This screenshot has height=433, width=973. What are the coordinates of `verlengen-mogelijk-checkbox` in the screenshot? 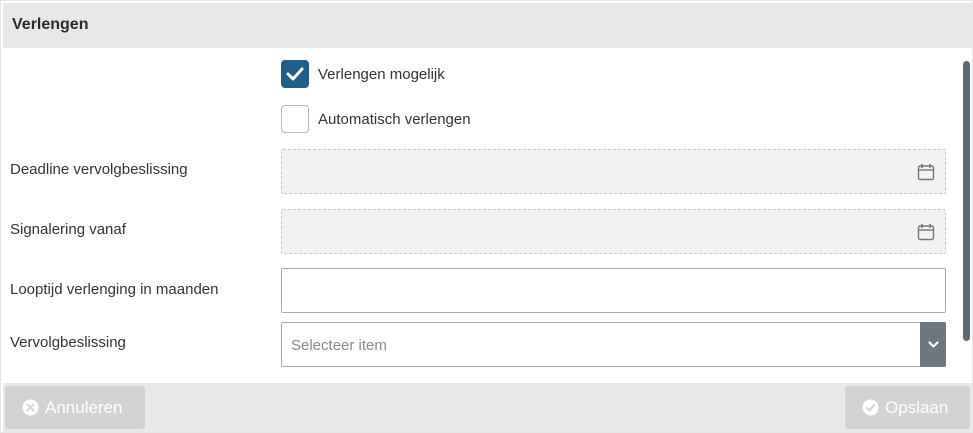 It's located at (295, 74).